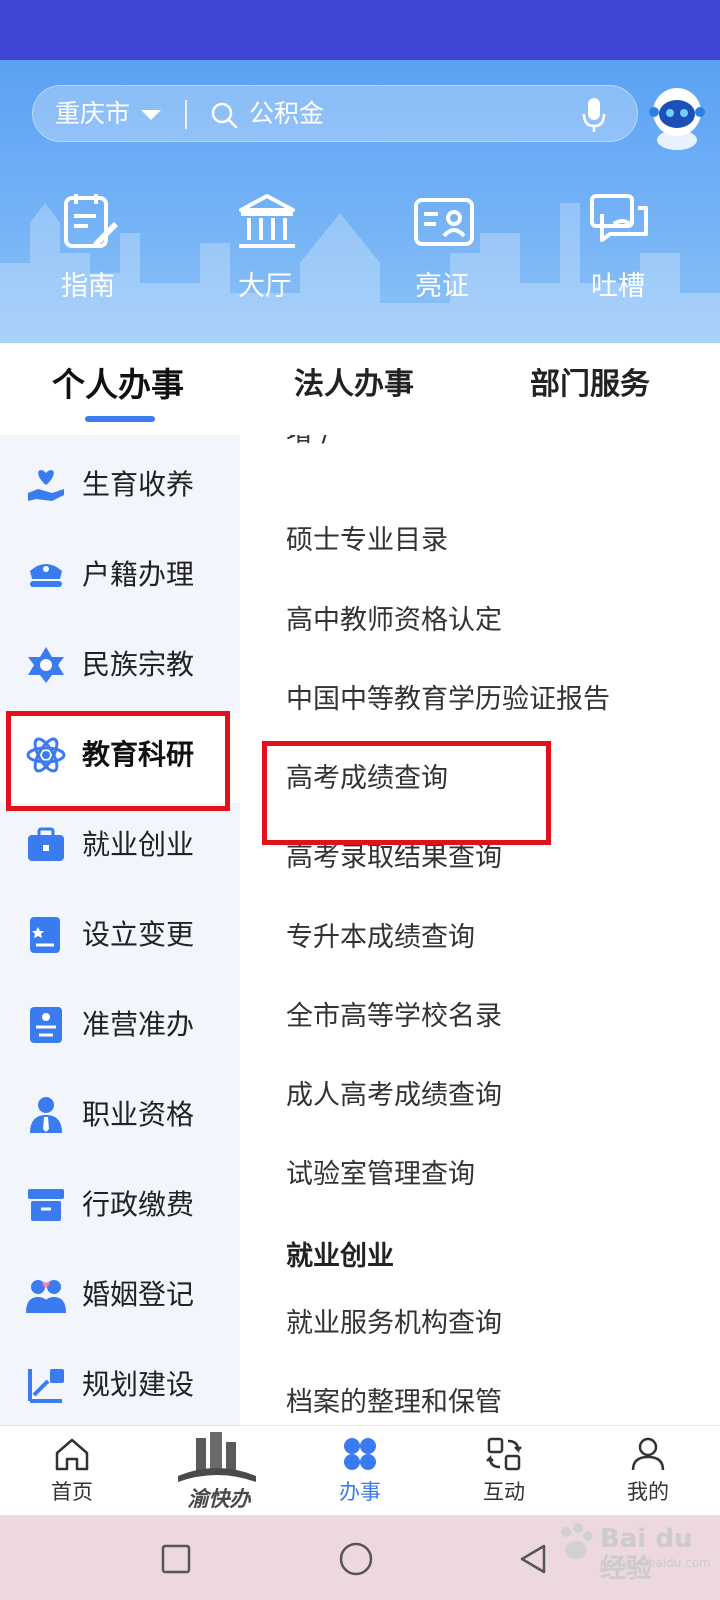 The image size is (720, 1600). Describe the element at coordinates (448, 700) in the screenshot. I see `list-item: 中国中等教育学历验证报告` at that location.